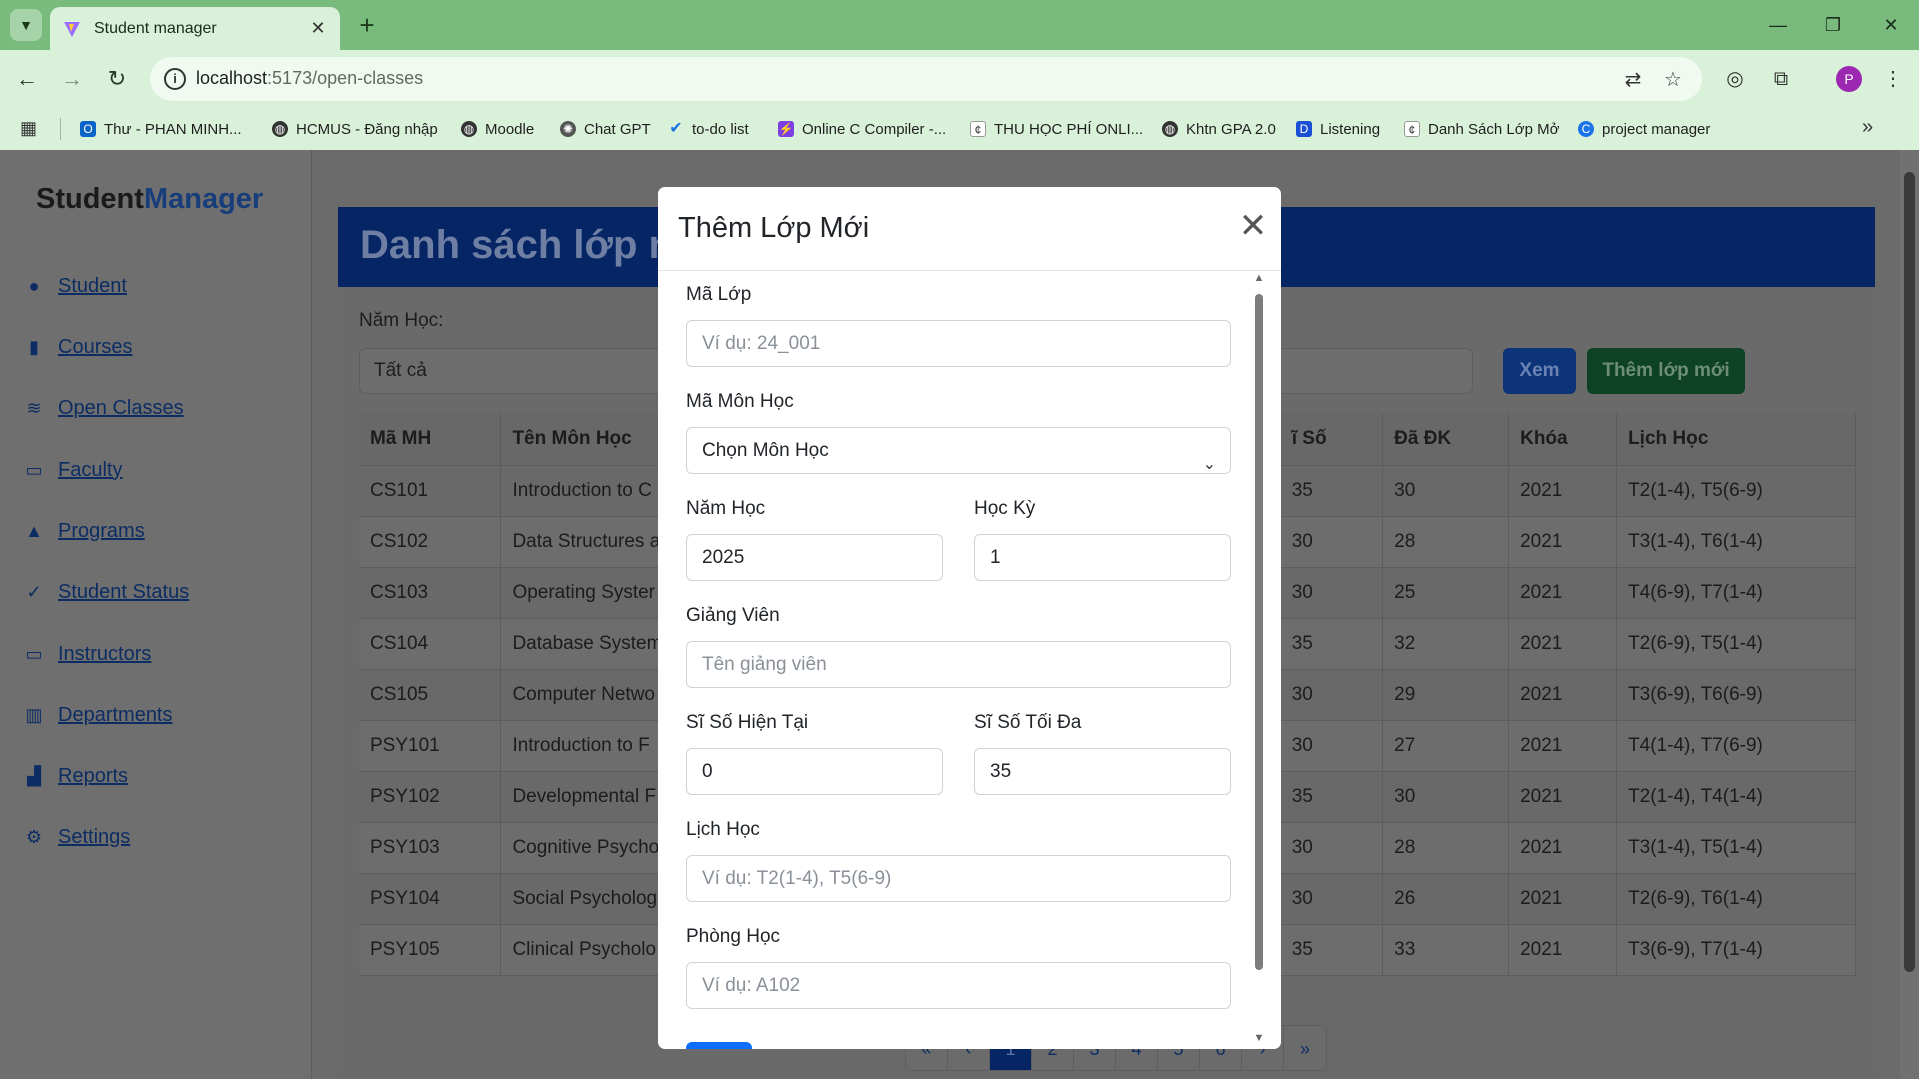 The width and height of the screenshot is (1919, 1079). I want to click on screenshot-camera-icon: ◎, so click(1735, 79).